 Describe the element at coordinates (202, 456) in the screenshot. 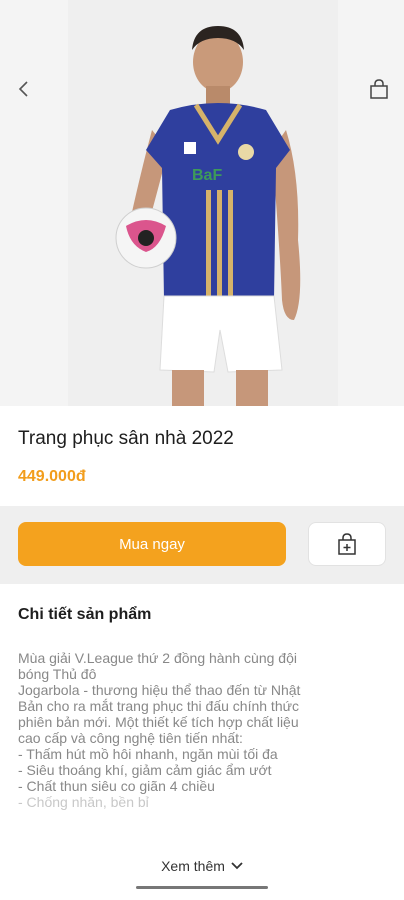

I see `product-info: Trang phục sân nhà 2022 449.000đ` at that location.